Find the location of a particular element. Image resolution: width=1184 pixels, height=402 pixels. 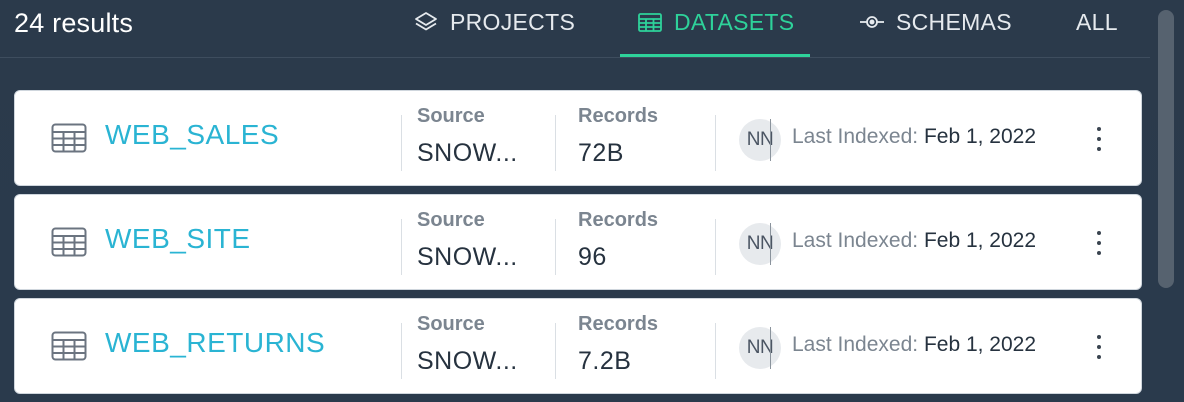

tab-projects-label: PROJECTS is located at coordinates (513, 21).